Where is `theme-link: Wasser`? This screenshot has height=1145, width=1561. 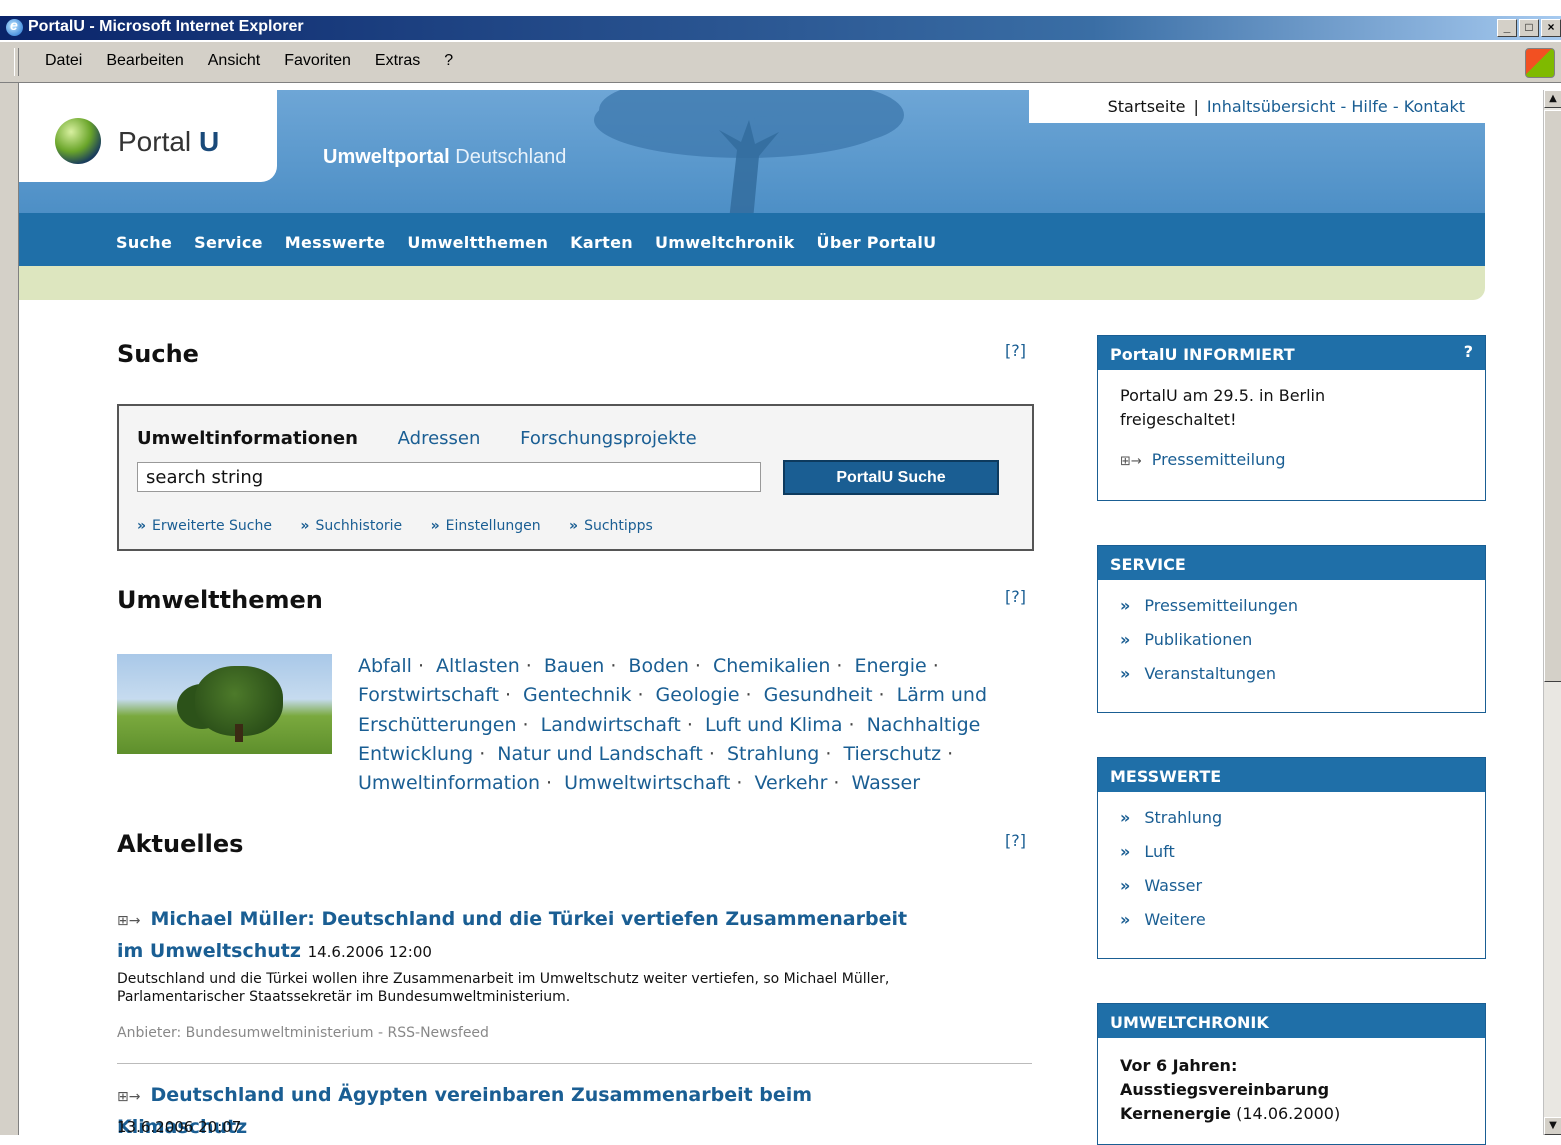 theme-link: Wasser is located at coordinates (886, 783).